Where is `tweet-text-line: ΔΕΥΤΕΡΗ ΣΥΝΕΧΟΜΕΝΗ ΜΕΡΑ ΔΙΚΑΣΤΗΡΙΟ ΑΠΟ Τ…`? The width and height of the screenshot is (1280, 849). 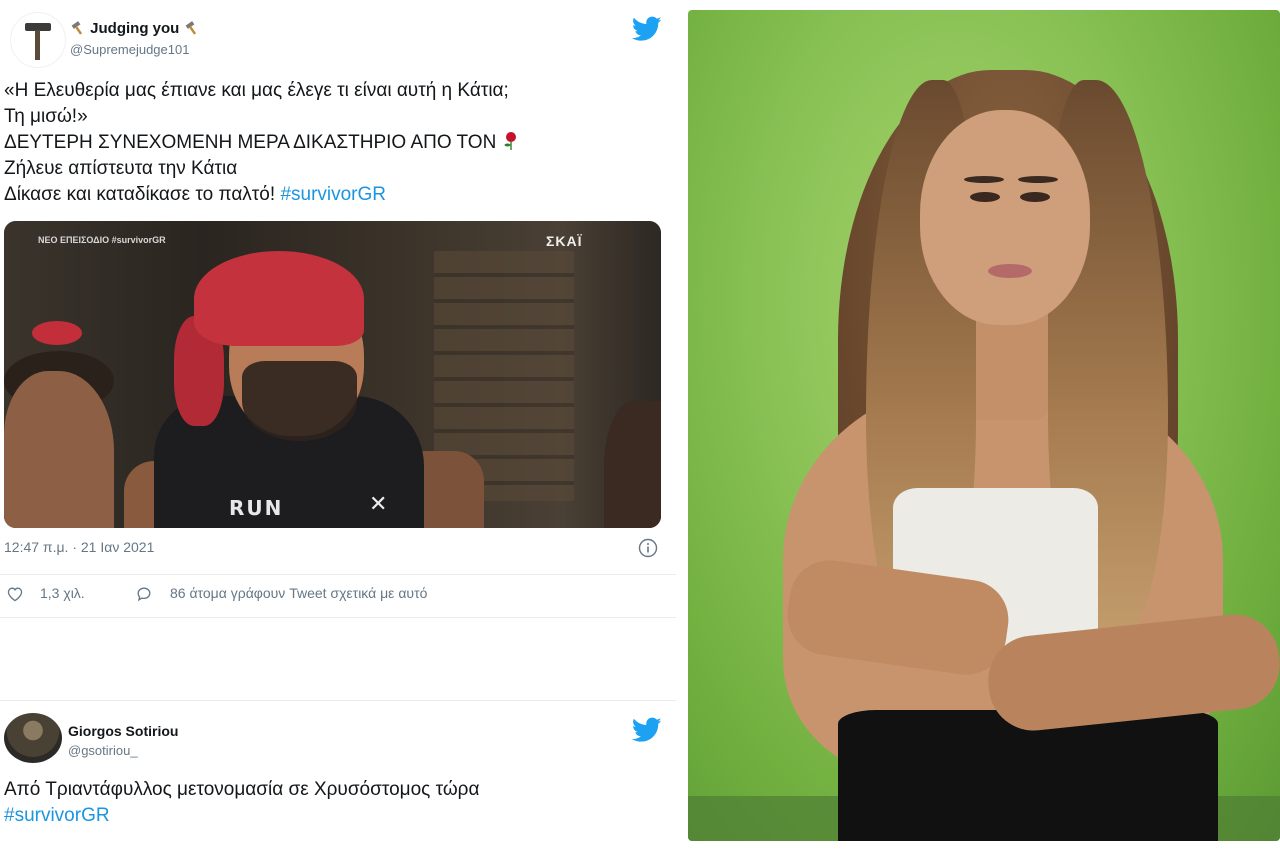 tweet-text-line: ΔΕΥΤΕΡΗ ΣΥΝΕΧΟΜΕΝΗ ΜΕΡΑ ΔΙΚΑΣΤΗΡΙΟ ΑΠΟ Τ… is located at coordinates (338, 143).